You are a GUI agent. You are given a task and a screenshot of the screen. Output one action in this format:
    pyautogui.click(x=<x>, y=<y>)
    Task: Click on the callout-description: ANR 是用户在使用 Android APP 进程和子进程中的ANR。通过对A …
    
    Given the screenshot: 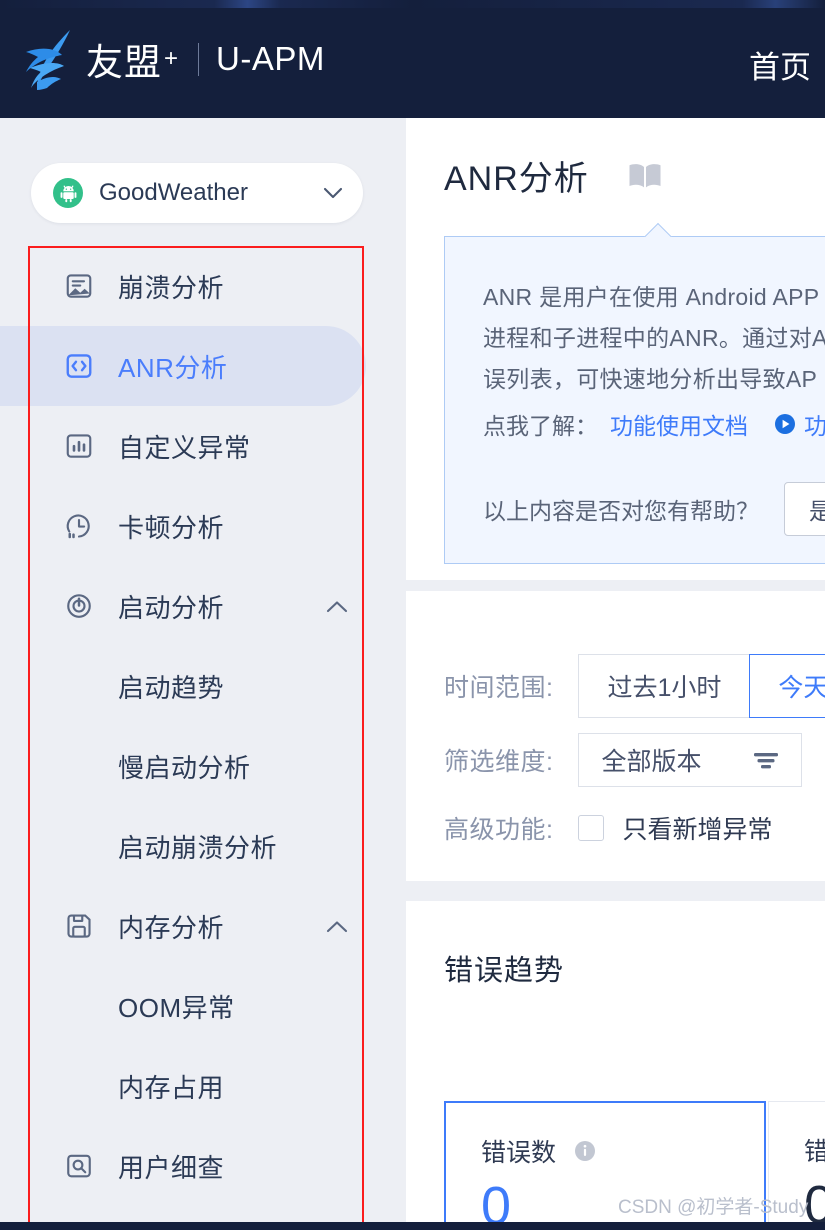 What is the action you would take?
    pyautogui.click(x=654, y=338)
    